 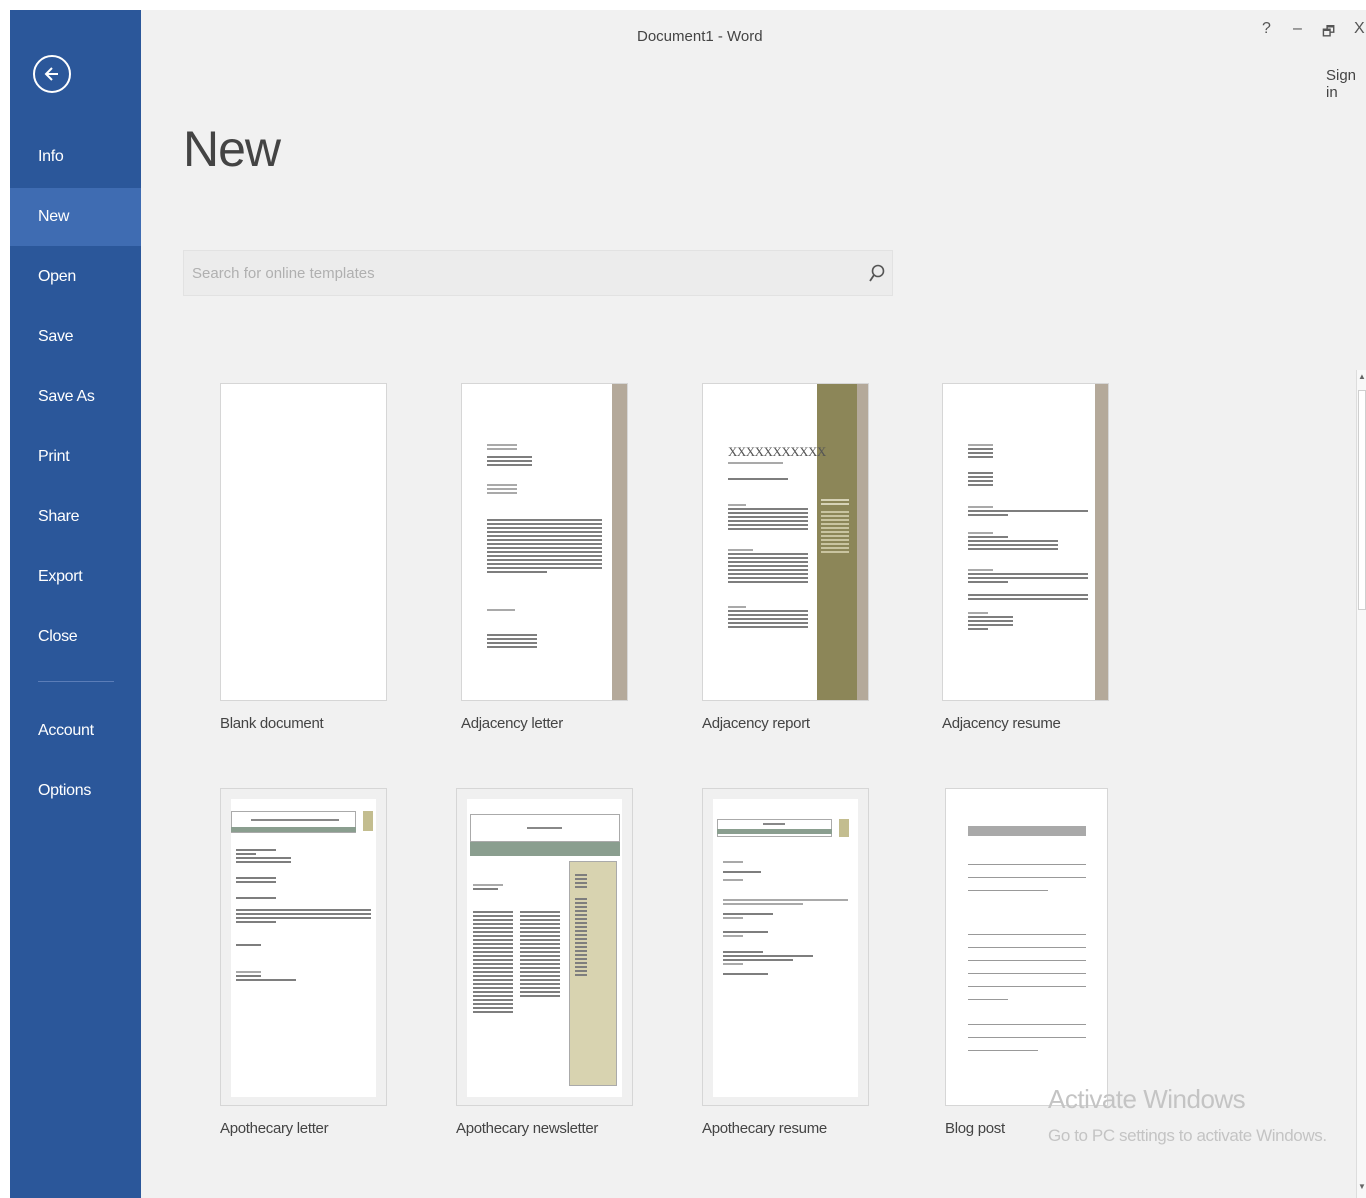 What do you see at coordinates (862, 542) in the screenshot?
I see `thumbnail-edge-bar` at bounding box center [862, 542].